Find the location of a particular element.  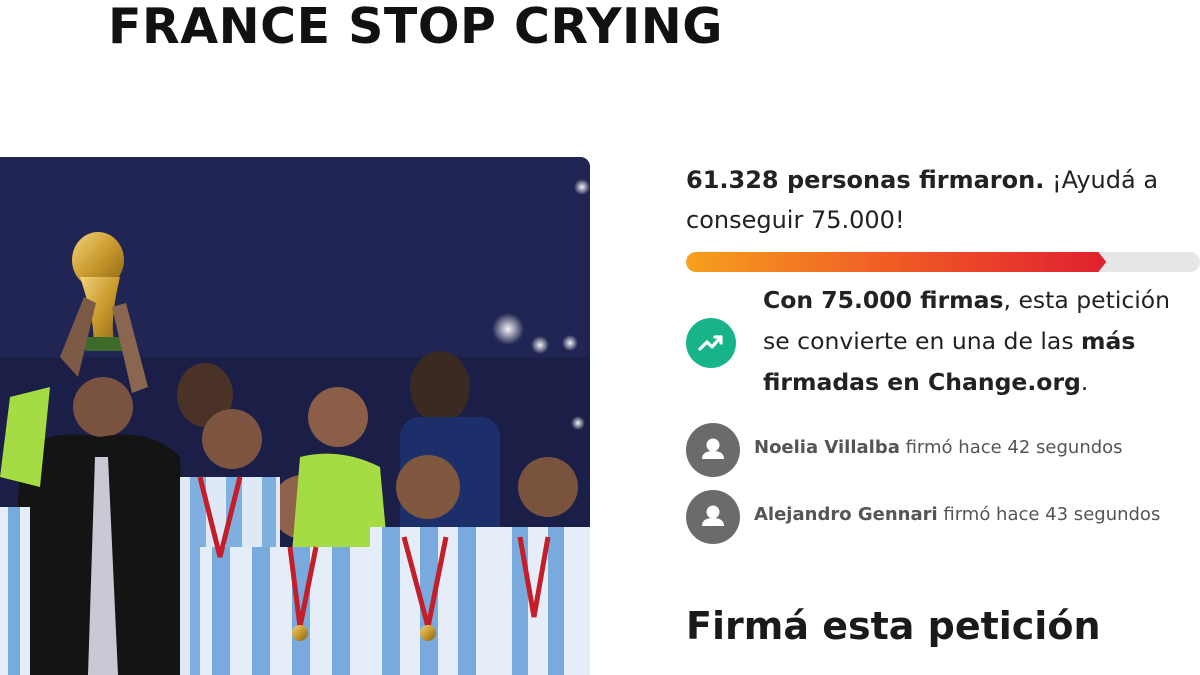

signature-progress-bar is located at coordinates (943, 262).